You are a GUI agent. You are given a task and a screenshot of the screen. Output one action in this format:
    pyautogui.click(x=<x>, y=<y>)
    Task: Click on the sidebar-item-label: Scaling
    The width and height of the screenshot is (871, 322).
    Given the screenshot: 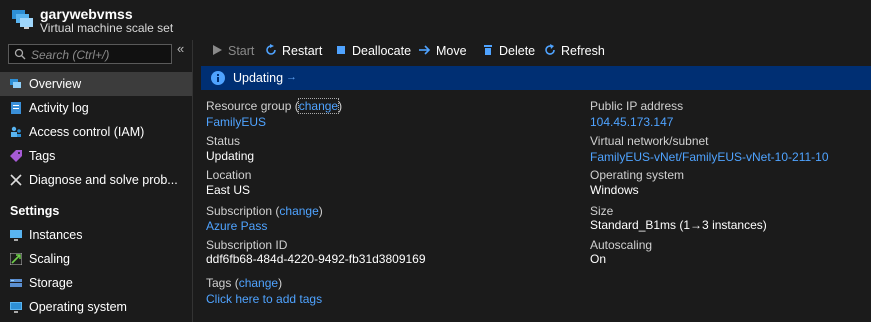 What is the action you would take?
    pyautogui.click(x=49, y=259)
    